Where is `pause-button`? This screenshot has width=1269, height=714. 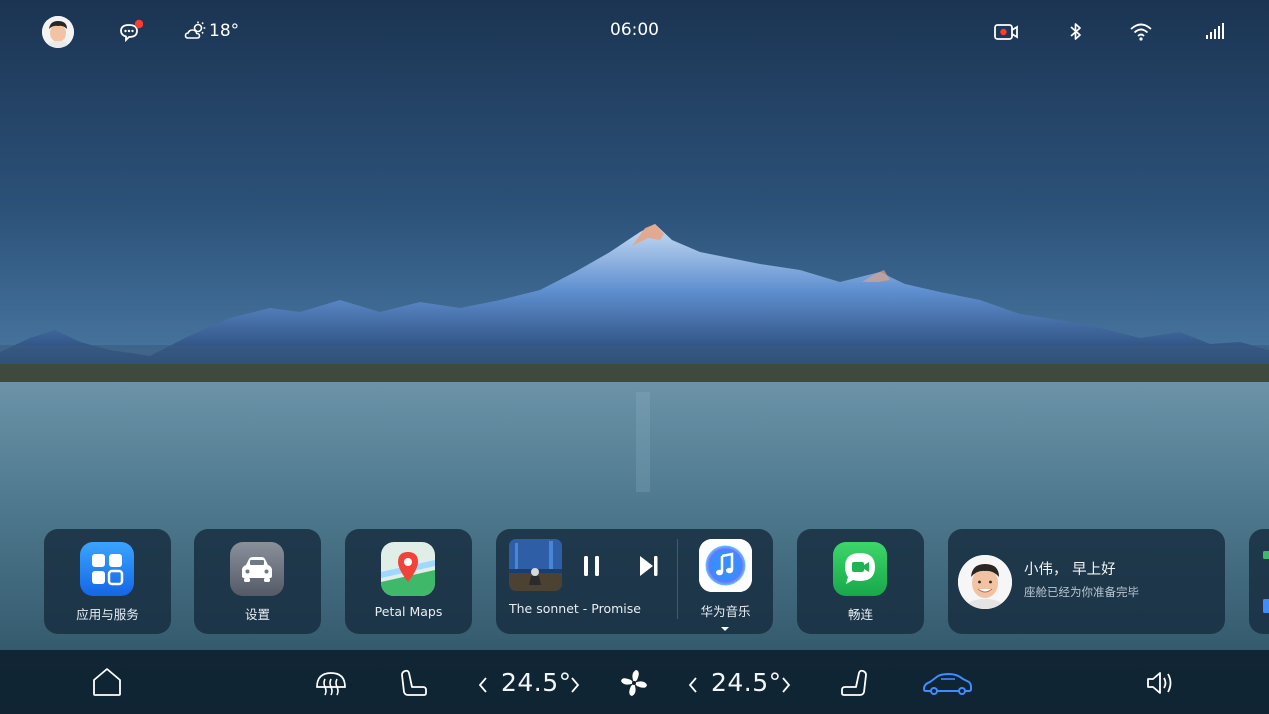
pause-button is located at coordinates (592, 566).